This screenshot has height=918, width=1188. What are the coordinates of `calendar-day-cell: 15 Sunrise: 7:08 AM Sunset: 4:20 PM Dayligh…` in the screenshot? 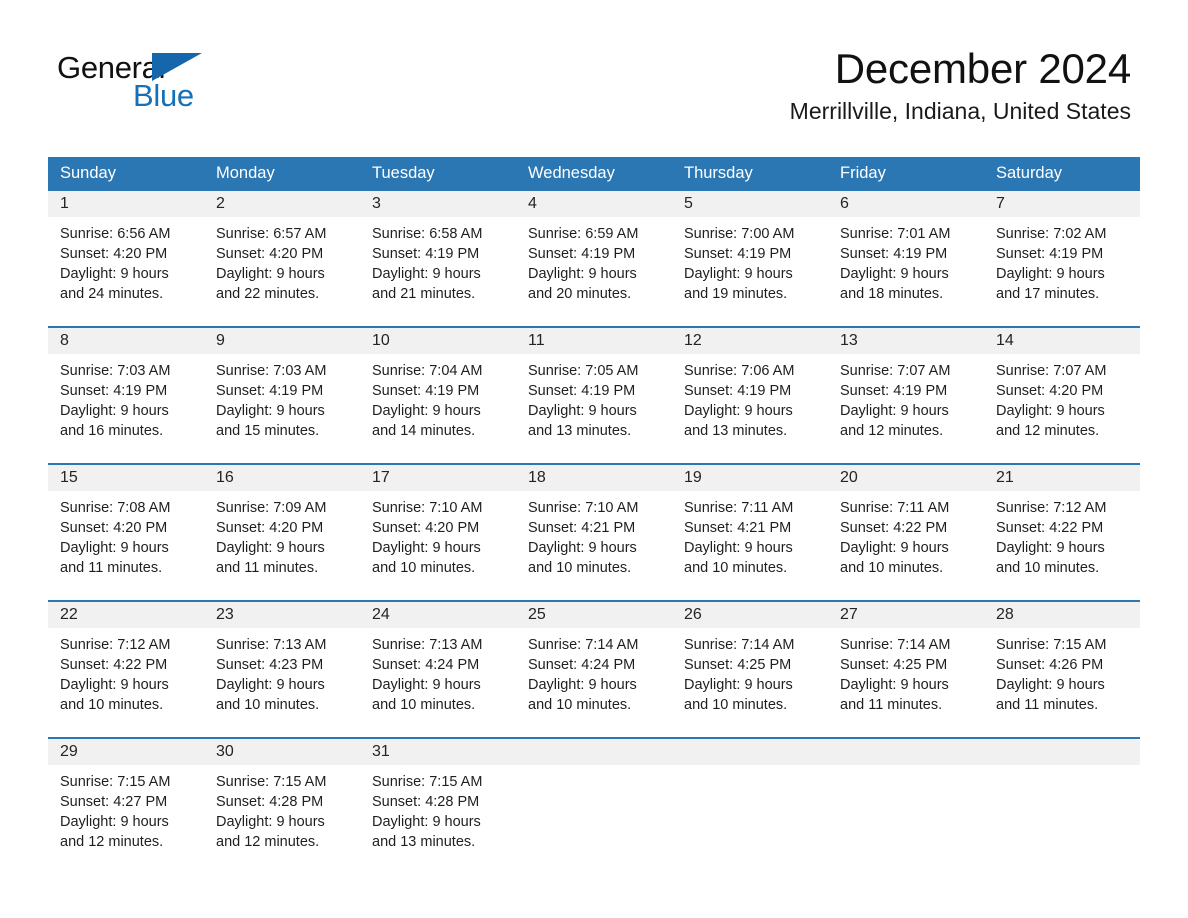 It's located at (126, 532).